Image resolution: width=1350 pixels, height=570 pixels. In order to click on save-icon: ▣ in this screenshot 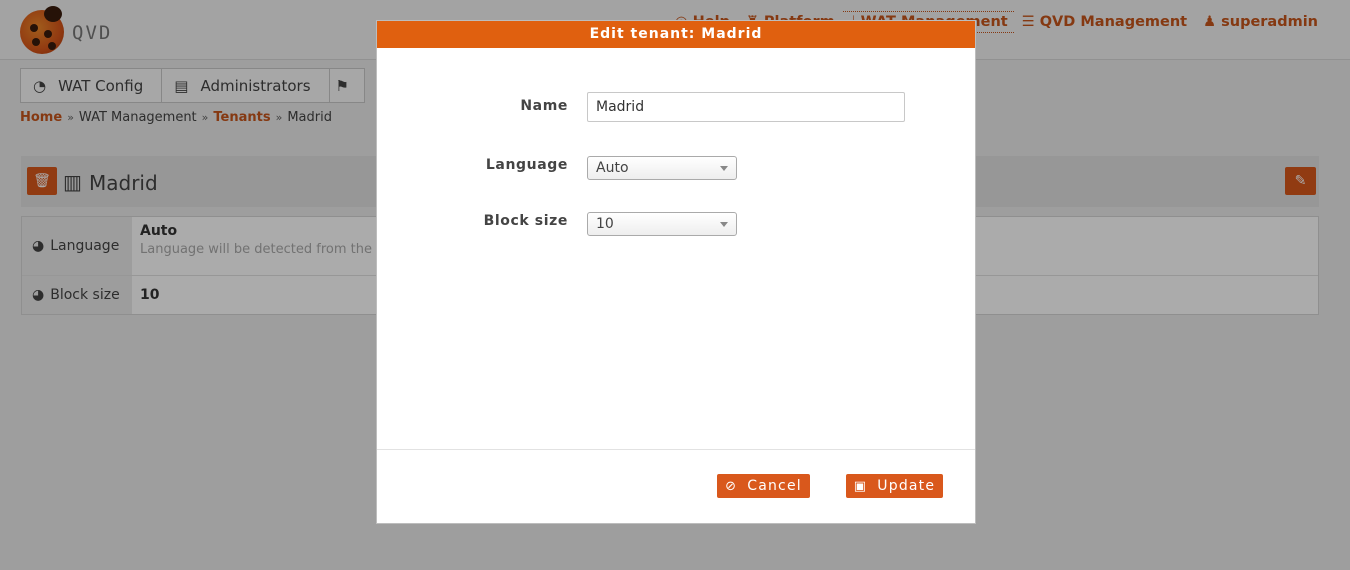, I will do `click(860, 486)`.